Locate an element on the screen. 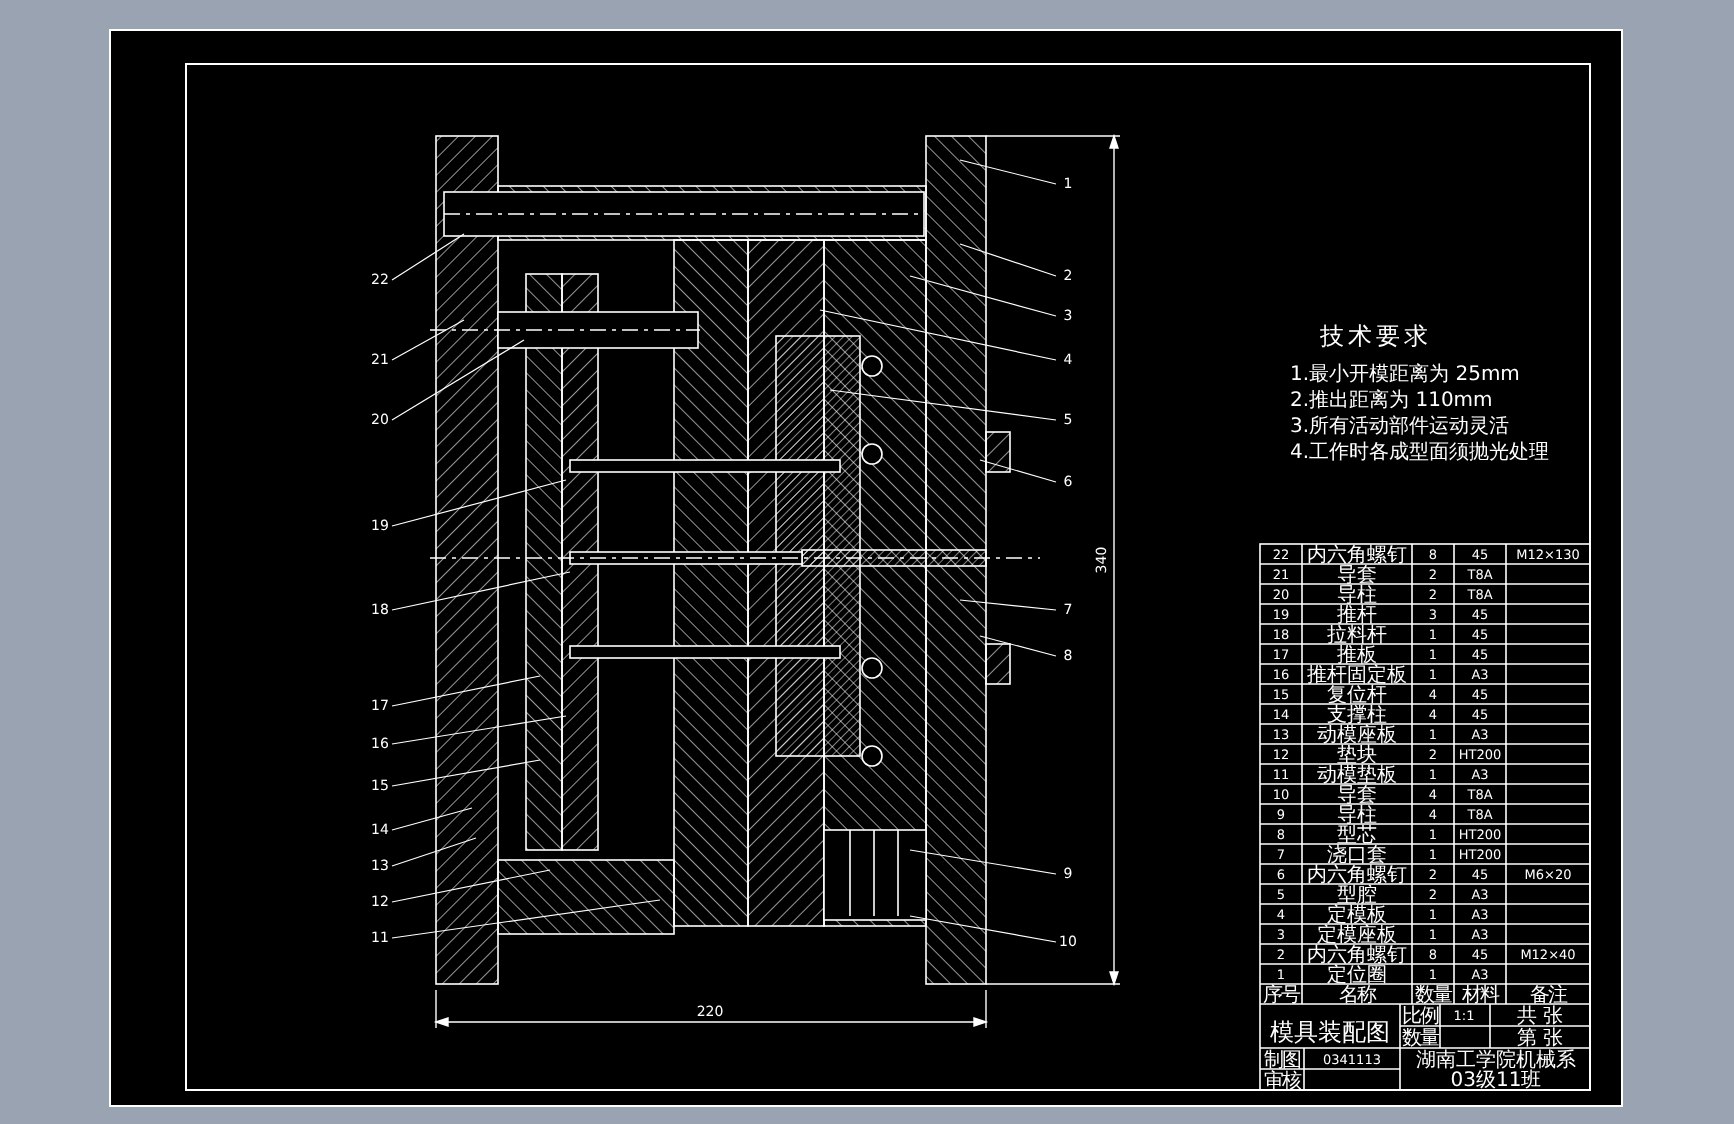 Image resolution: width=1734 pixels, height=1124 pixels. table-cell: 动模垫板 is located at coordinates (1357, 776).